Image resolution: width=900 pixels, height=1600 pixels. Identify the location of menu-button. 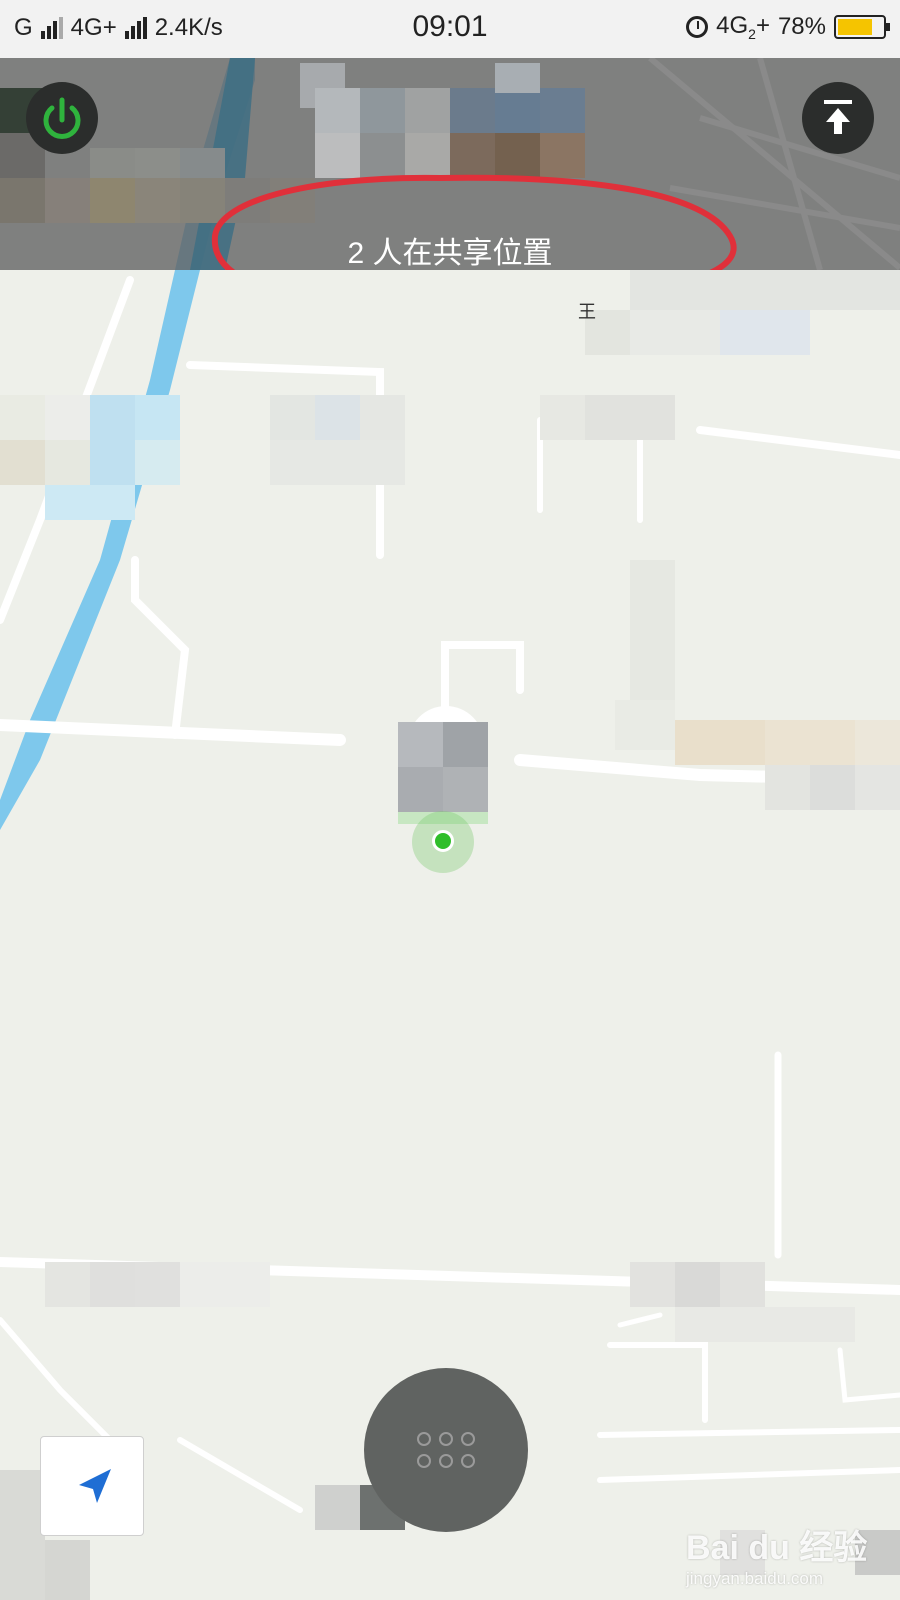
(446, 1450).